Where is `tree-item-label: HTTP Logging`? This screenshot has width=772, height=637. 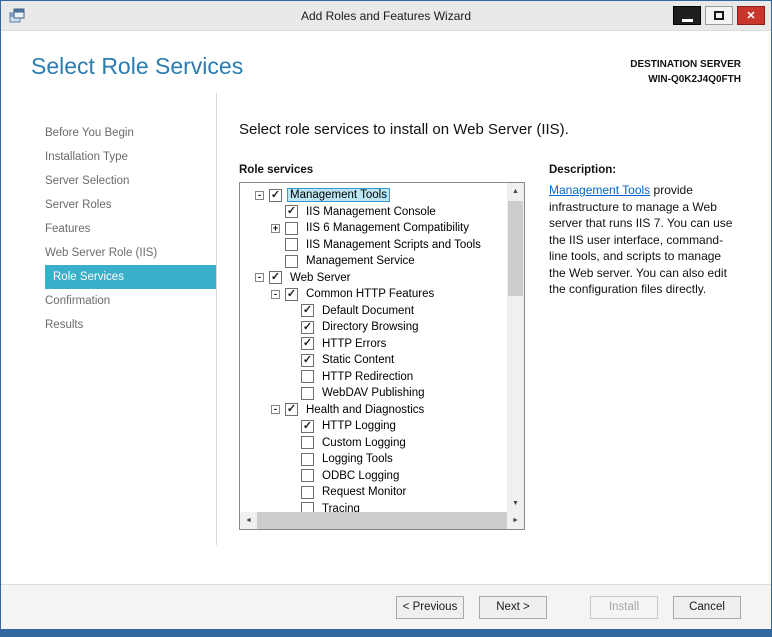 tree-item-label: HTTP Logging is located at coordinates (359, 426).